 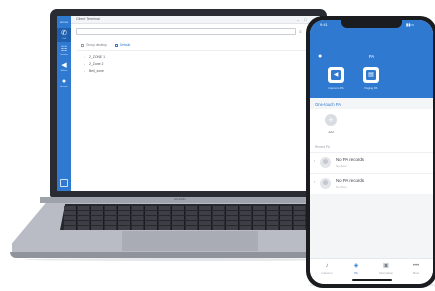 What do you see at coordinates (298, 19) in the screenshot?
I see `minimize-icon: –` at bounding box center [298, 19].